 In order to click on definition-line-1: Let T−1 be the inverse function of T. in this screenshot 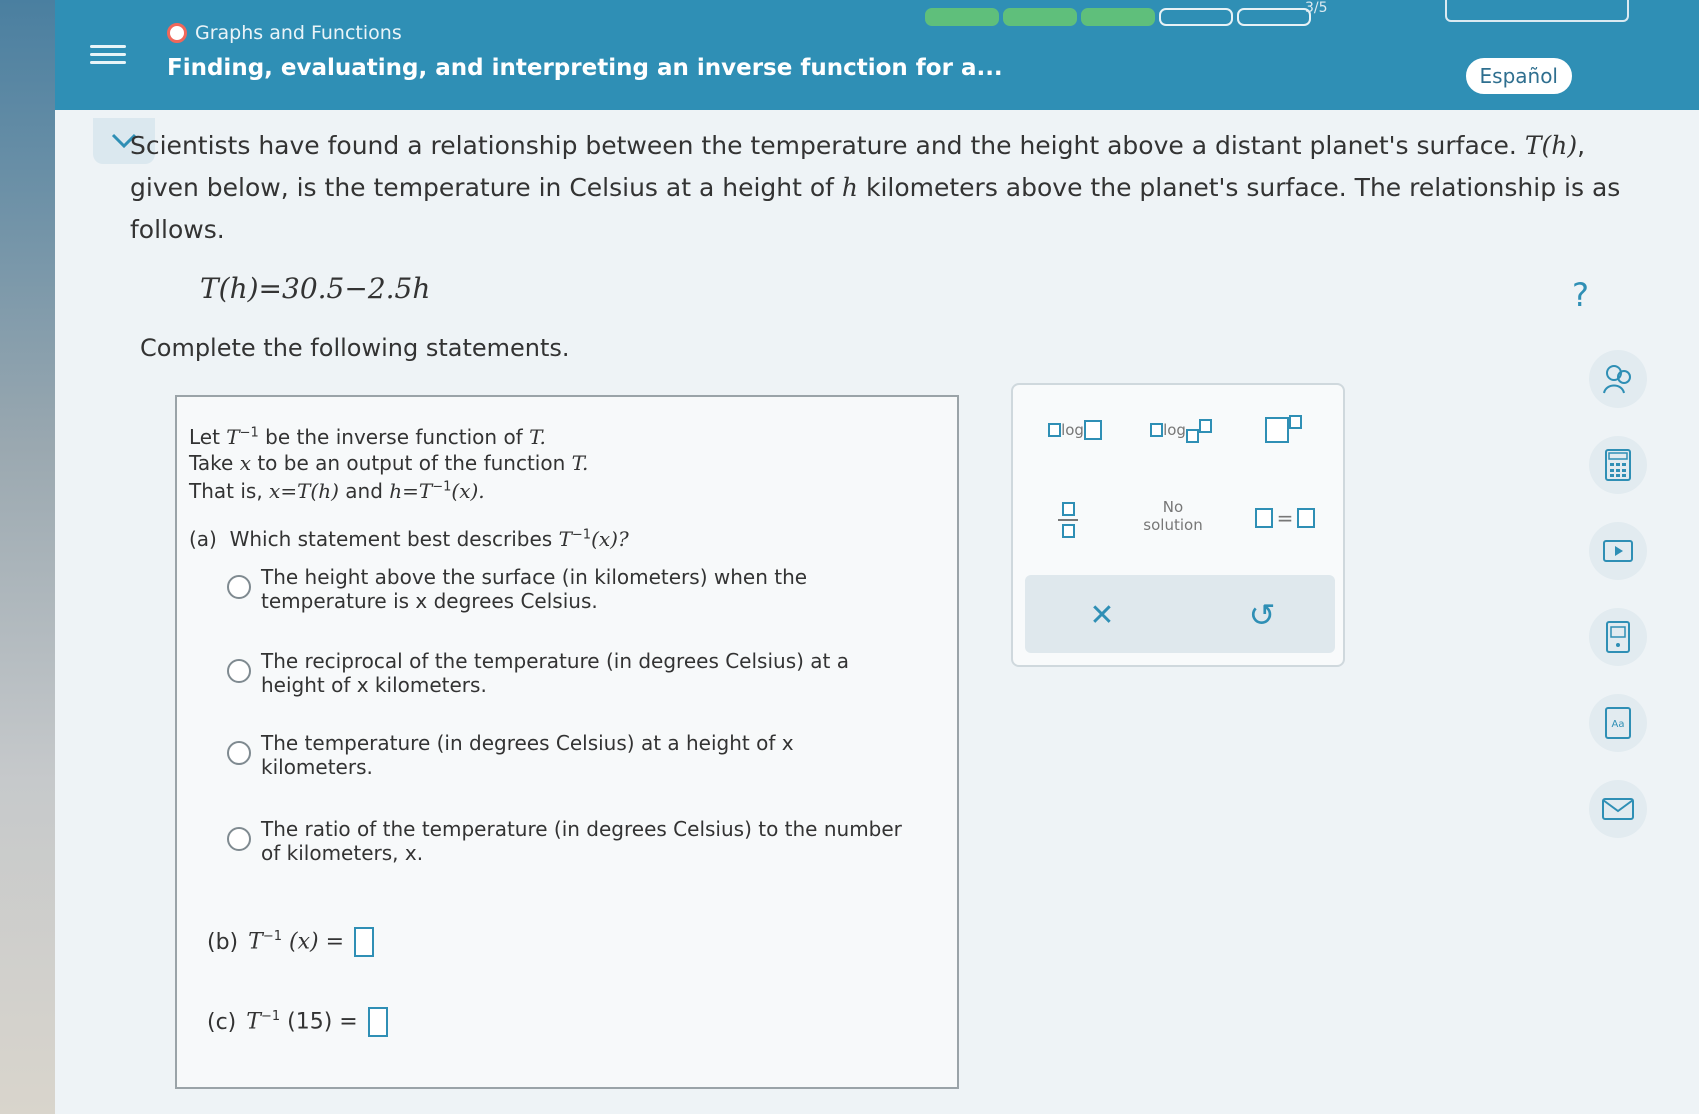, I will do `click(367, 437)`.